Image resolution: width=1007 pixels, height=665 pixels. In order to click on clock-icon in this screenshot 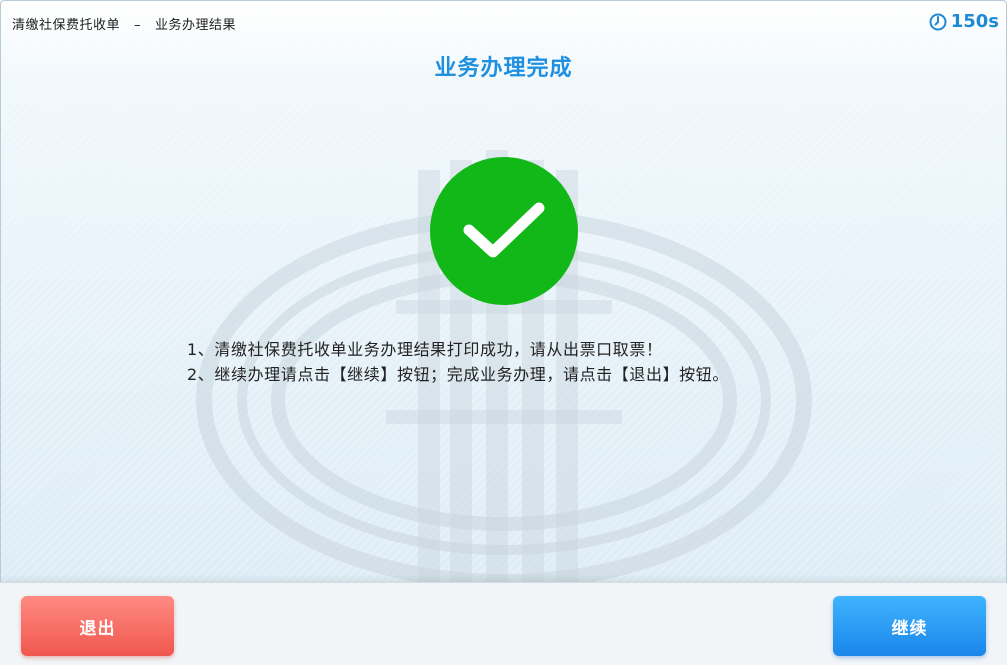, I will do `click(938, 21)`.